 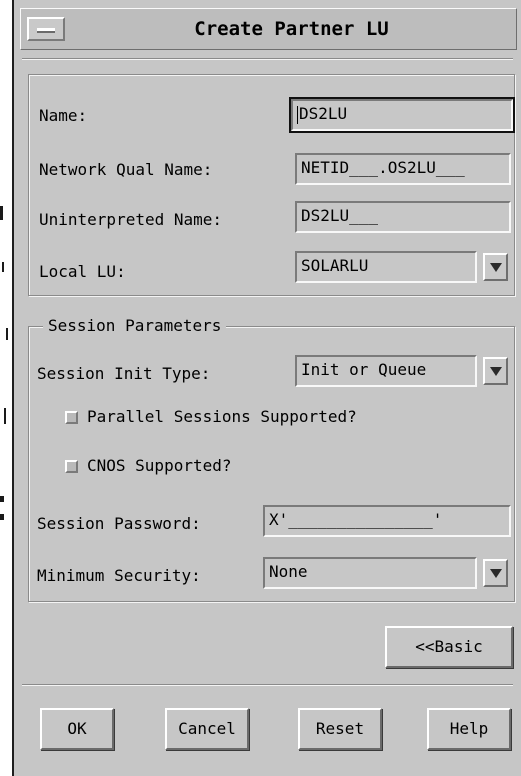 What do you see at coordinates (288, 571) in the screenshot?
I see `minimum-security-value: None` at bounding box center [288, 571].